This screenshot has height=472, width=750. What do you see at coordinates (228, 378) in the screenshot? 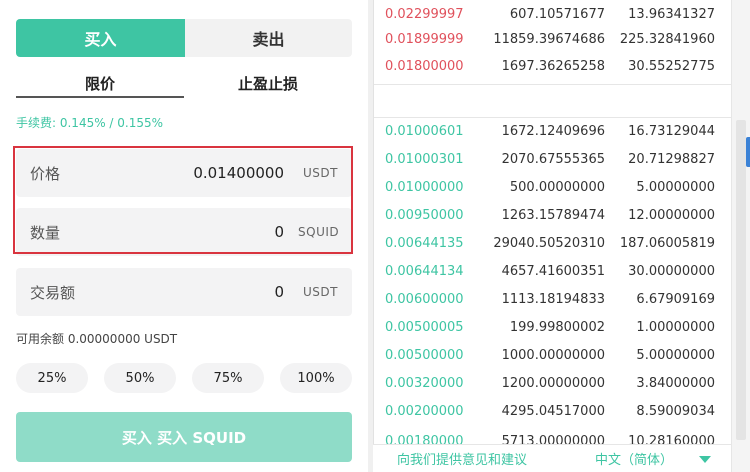
I see `percent-75-button: 75%` at bounding box center [228, 378].